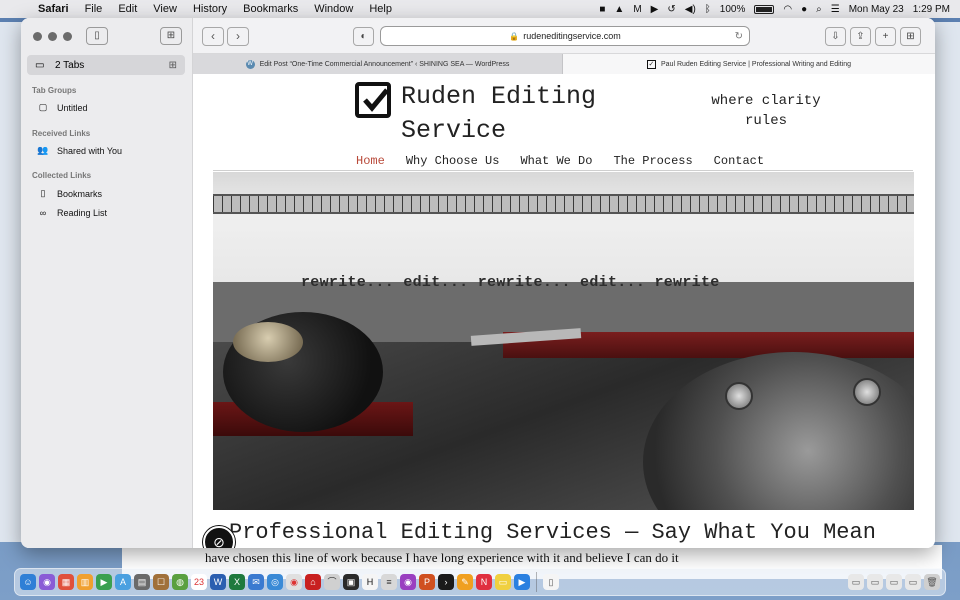  Describe the element at coordinates (446, 582) in the screenshot. I see `terminal-icon: ›` at that location.